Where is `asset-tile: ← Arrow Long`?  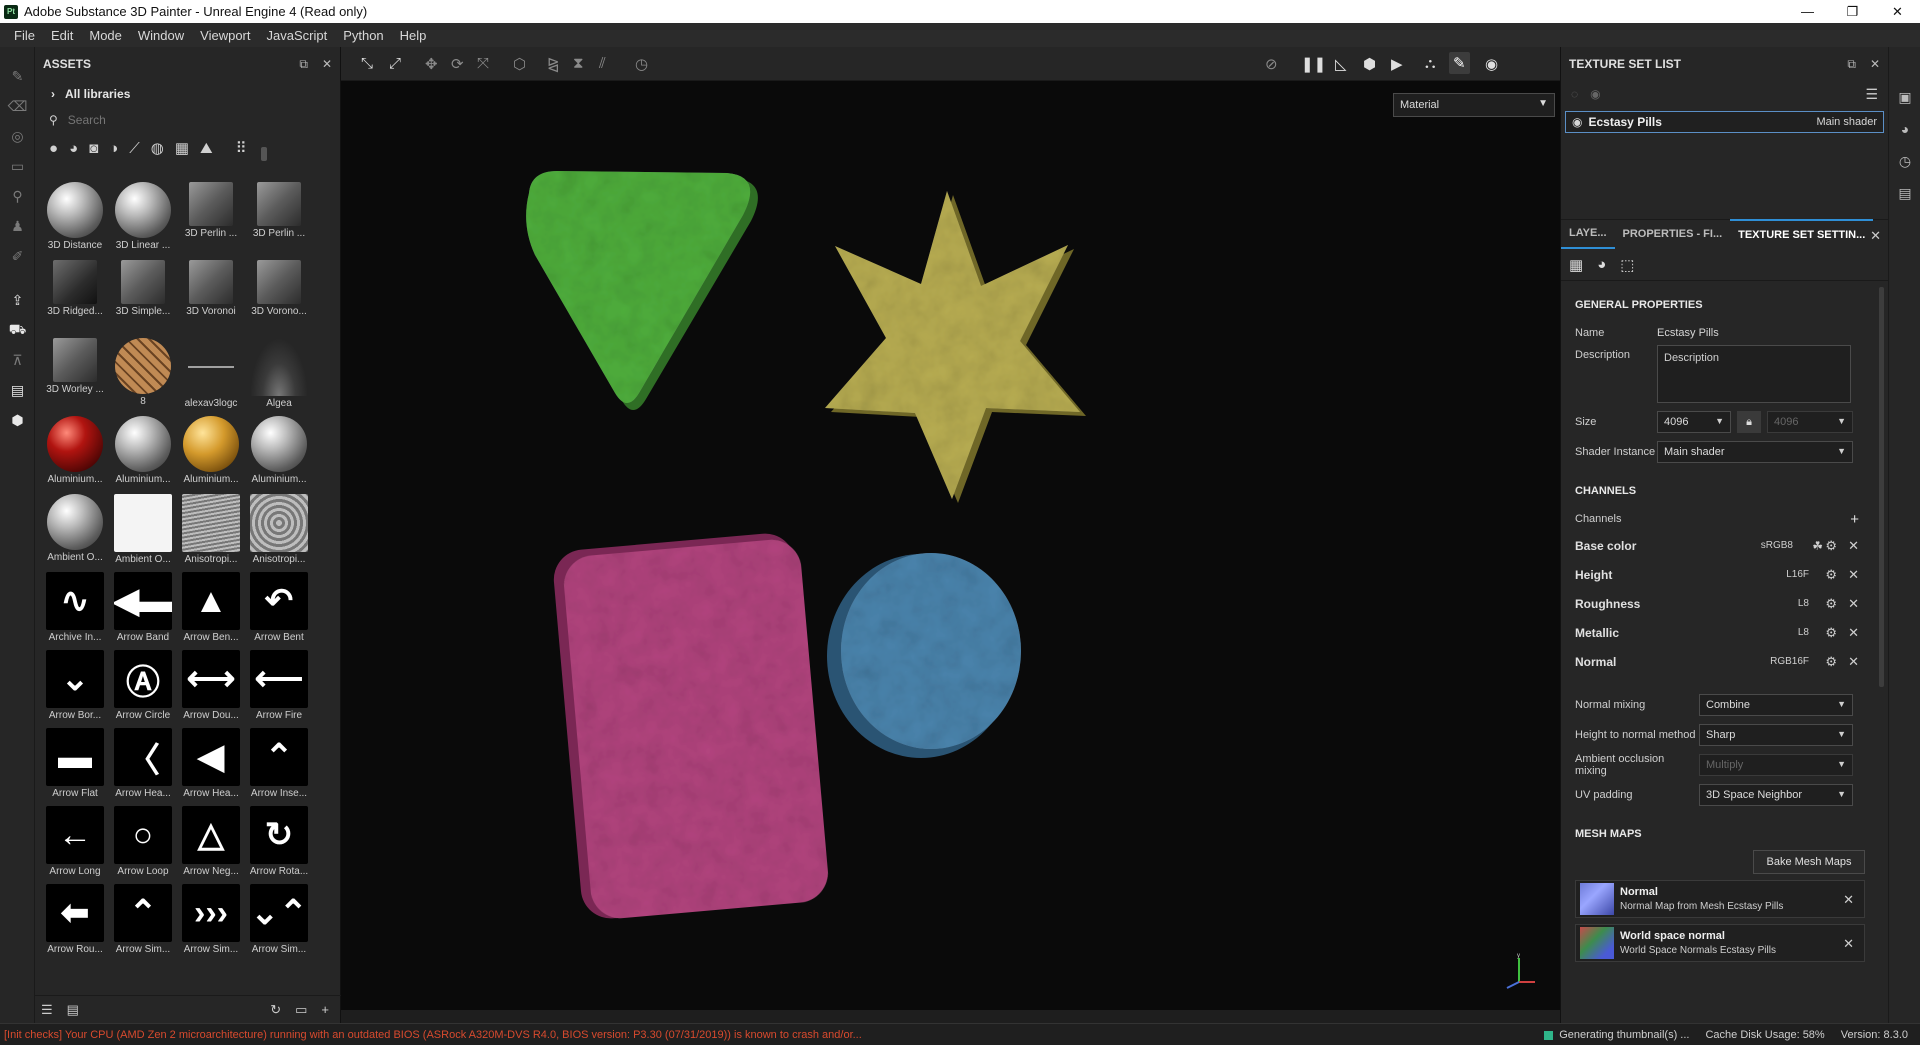
asset-tile: ← Arrow Long is located at coordinates (75, 843).